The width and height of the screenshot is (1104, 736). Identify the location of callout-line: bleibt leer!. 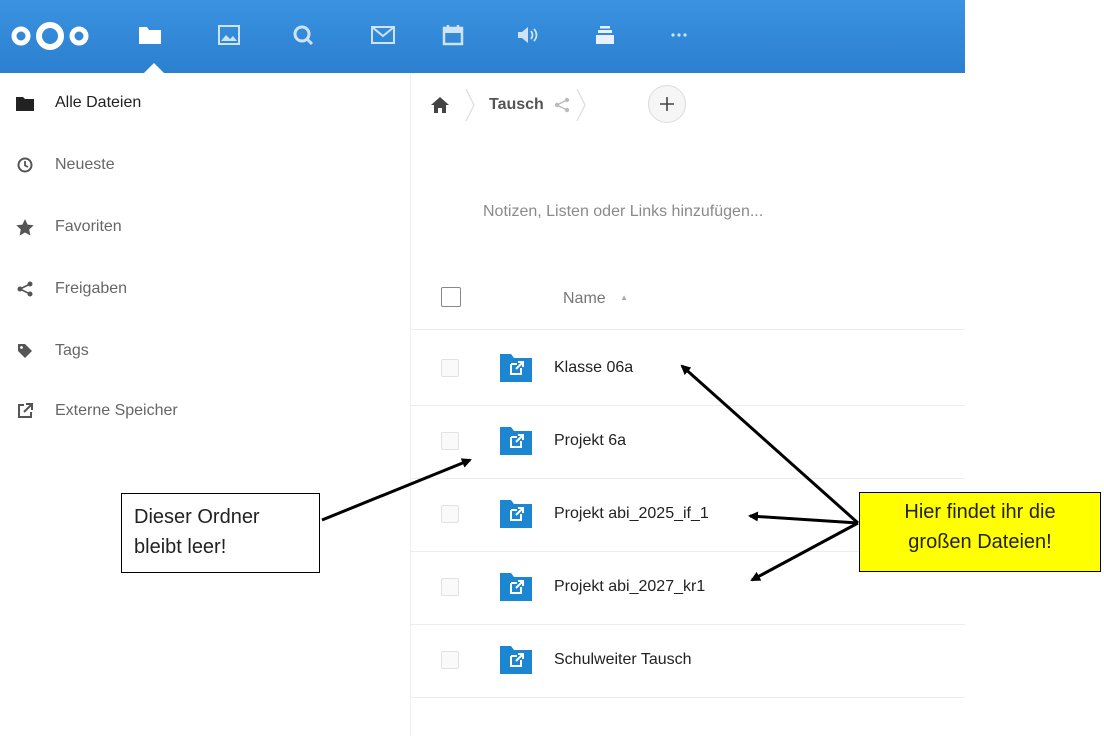
(180, 547).